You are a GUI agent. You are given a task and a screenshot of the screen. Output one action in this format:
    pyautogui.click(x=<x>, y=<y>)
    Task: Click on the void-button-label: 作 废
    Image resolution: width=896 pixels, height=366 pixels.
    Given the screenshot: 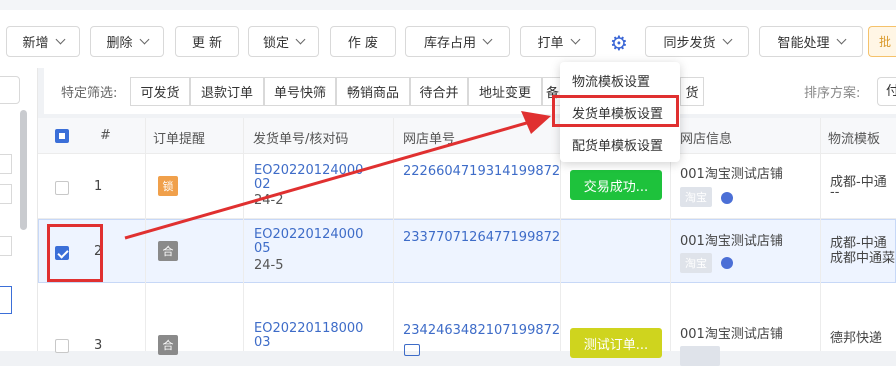 What is the action you would take?
    pyautogui.click(x=363, y=43)
    